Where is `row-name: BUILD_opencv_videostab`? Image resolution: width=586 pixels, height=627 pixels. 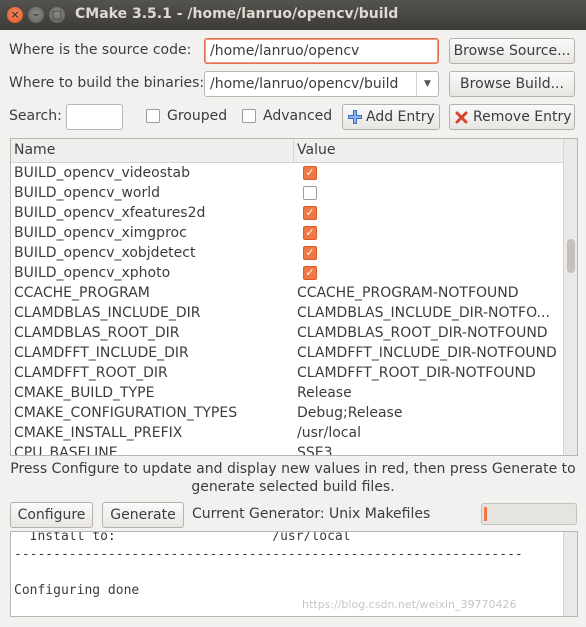
row-name: BUILD_opencv_videostab is located at coordinates (102, 173).